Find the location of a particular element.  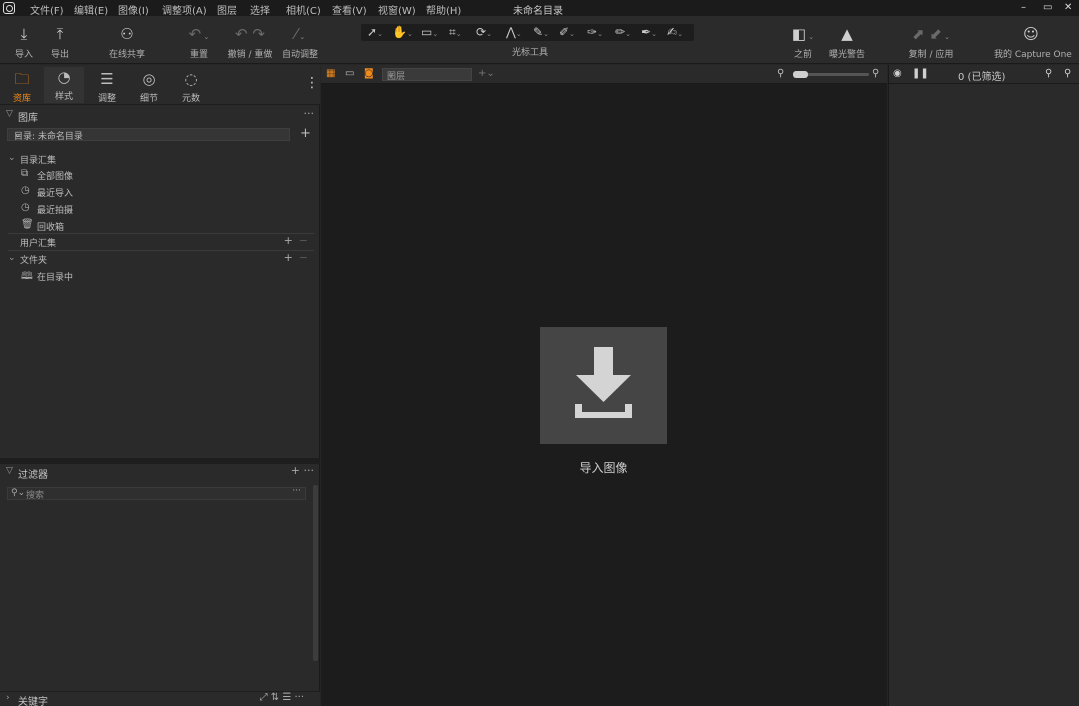

tab-adjust: ☰ 调整 is located at coordinates (107, 86).